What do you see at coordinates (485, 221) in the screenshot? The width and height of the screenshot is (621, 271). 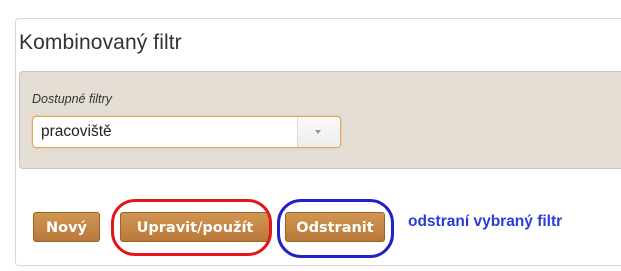 I see `delete-annotation: odstraní vybraný filtr` at bounding box center [485, 221].